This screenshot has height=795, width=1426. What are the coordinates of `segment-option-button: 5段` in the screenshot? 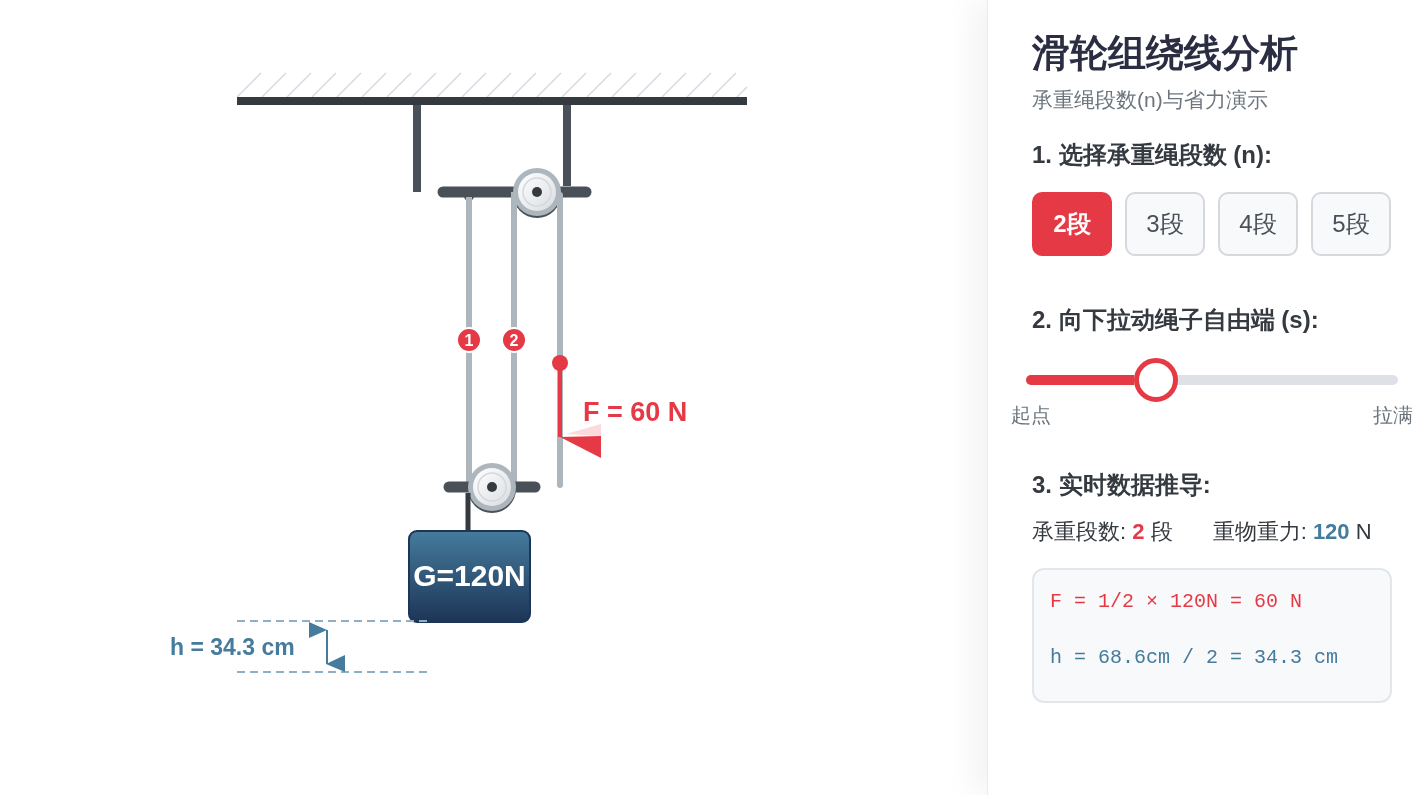 It's located at (1351, 224).